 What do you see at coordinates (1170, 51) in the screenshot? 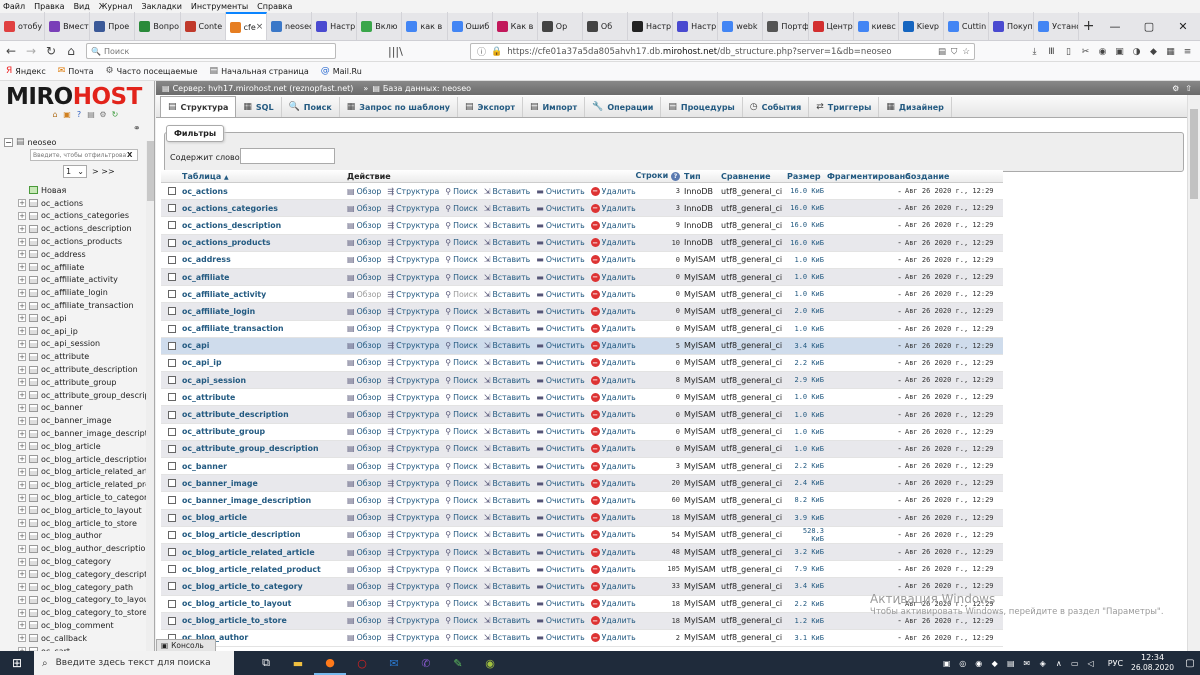
I see `addon5-icon: ▦` at bounding box center [1170, 51].